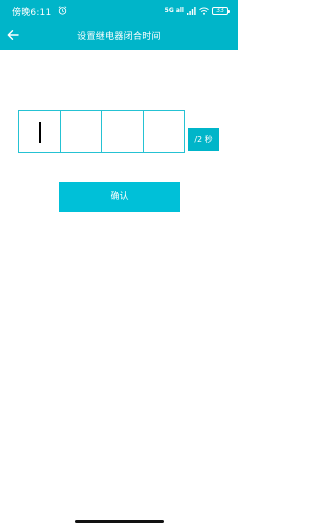 The width and height of the screenshot is (320, 528). I want to click on battery-icon: 33, so click(221, 11).